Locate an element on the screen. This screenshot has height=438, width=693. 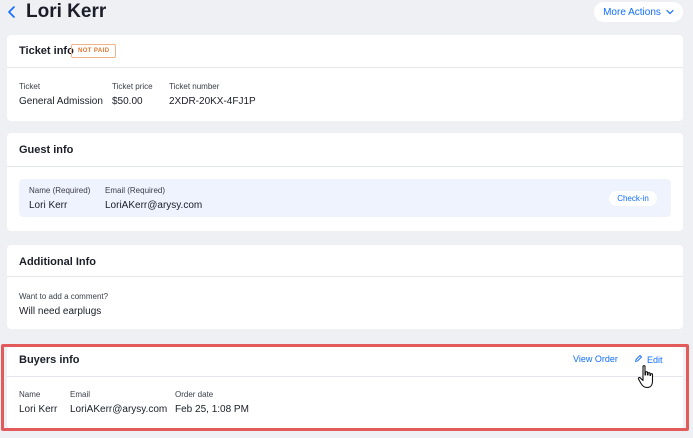
ticket-info-title: Ticket info is located at coordinates (46, 51).